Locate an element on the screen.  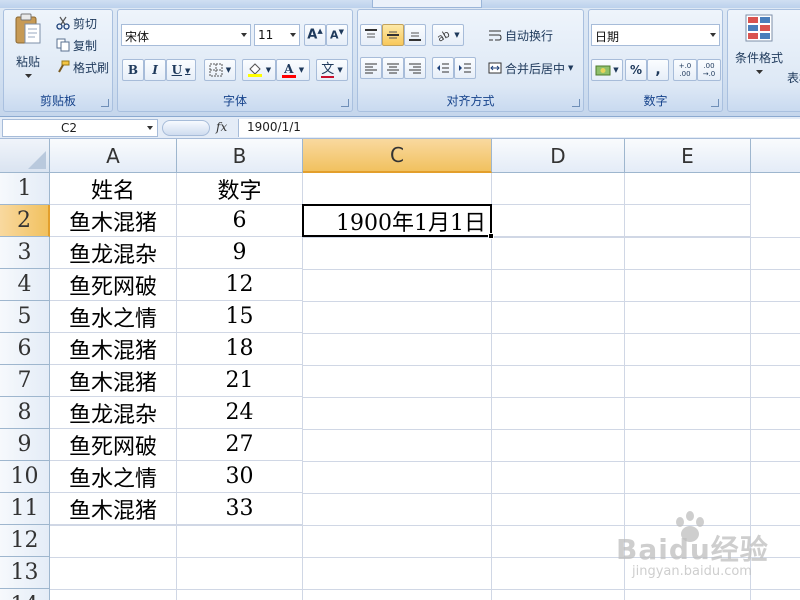
insert-function-button: fx is located at coordinates (221, 127).